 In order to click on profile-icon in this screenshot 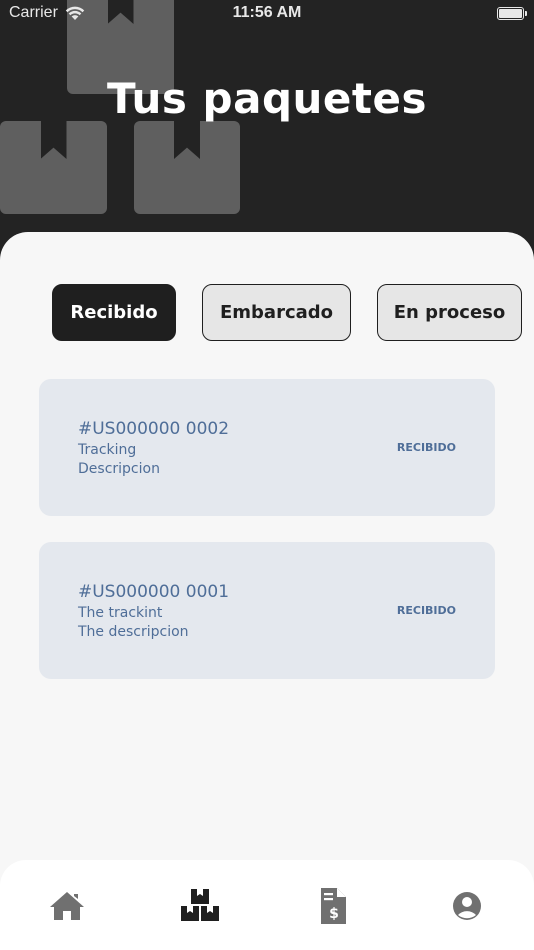, I will do `click(467, 906)`.